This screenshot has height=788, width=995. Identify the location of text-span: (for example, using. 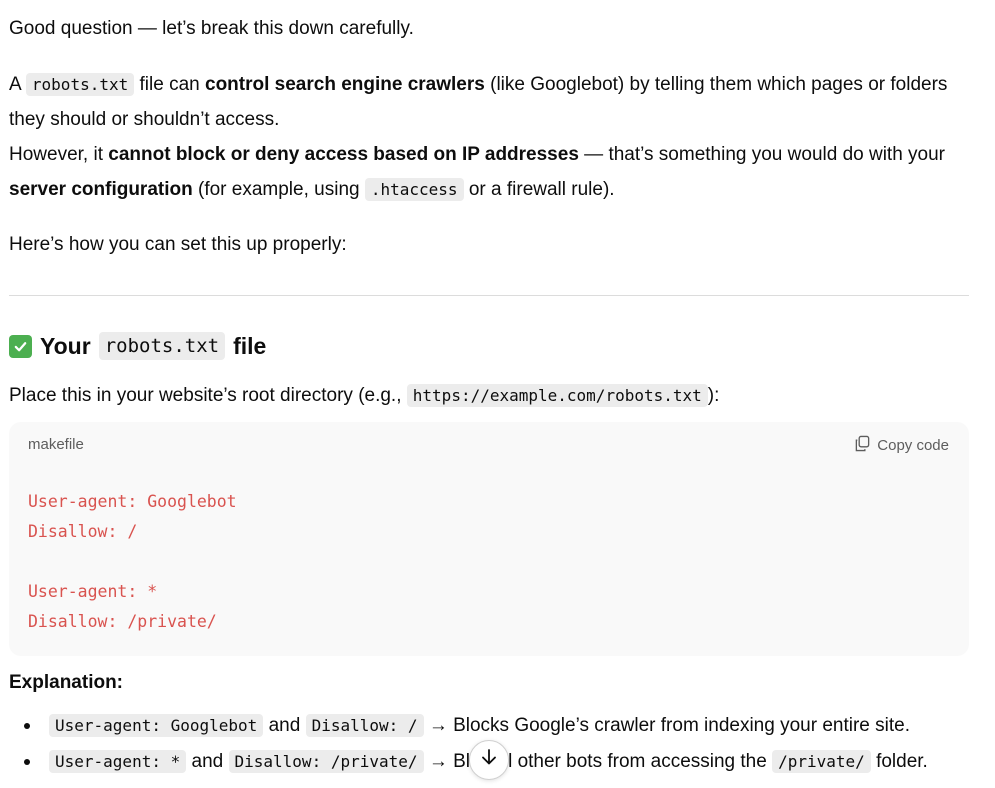
(279, 189).